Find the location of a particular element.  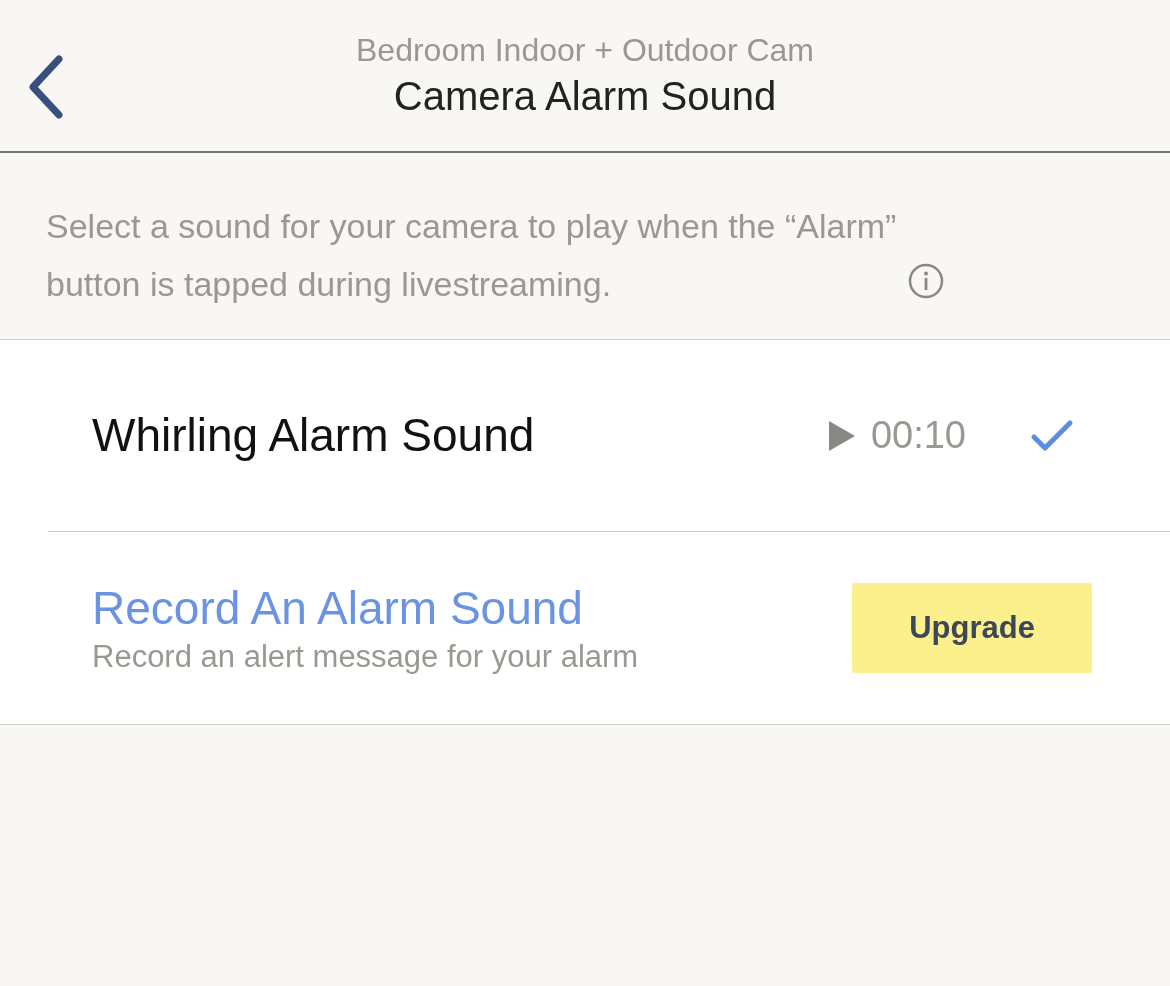

upgrade-button: Upgrade is located at coordinates (972, 628).